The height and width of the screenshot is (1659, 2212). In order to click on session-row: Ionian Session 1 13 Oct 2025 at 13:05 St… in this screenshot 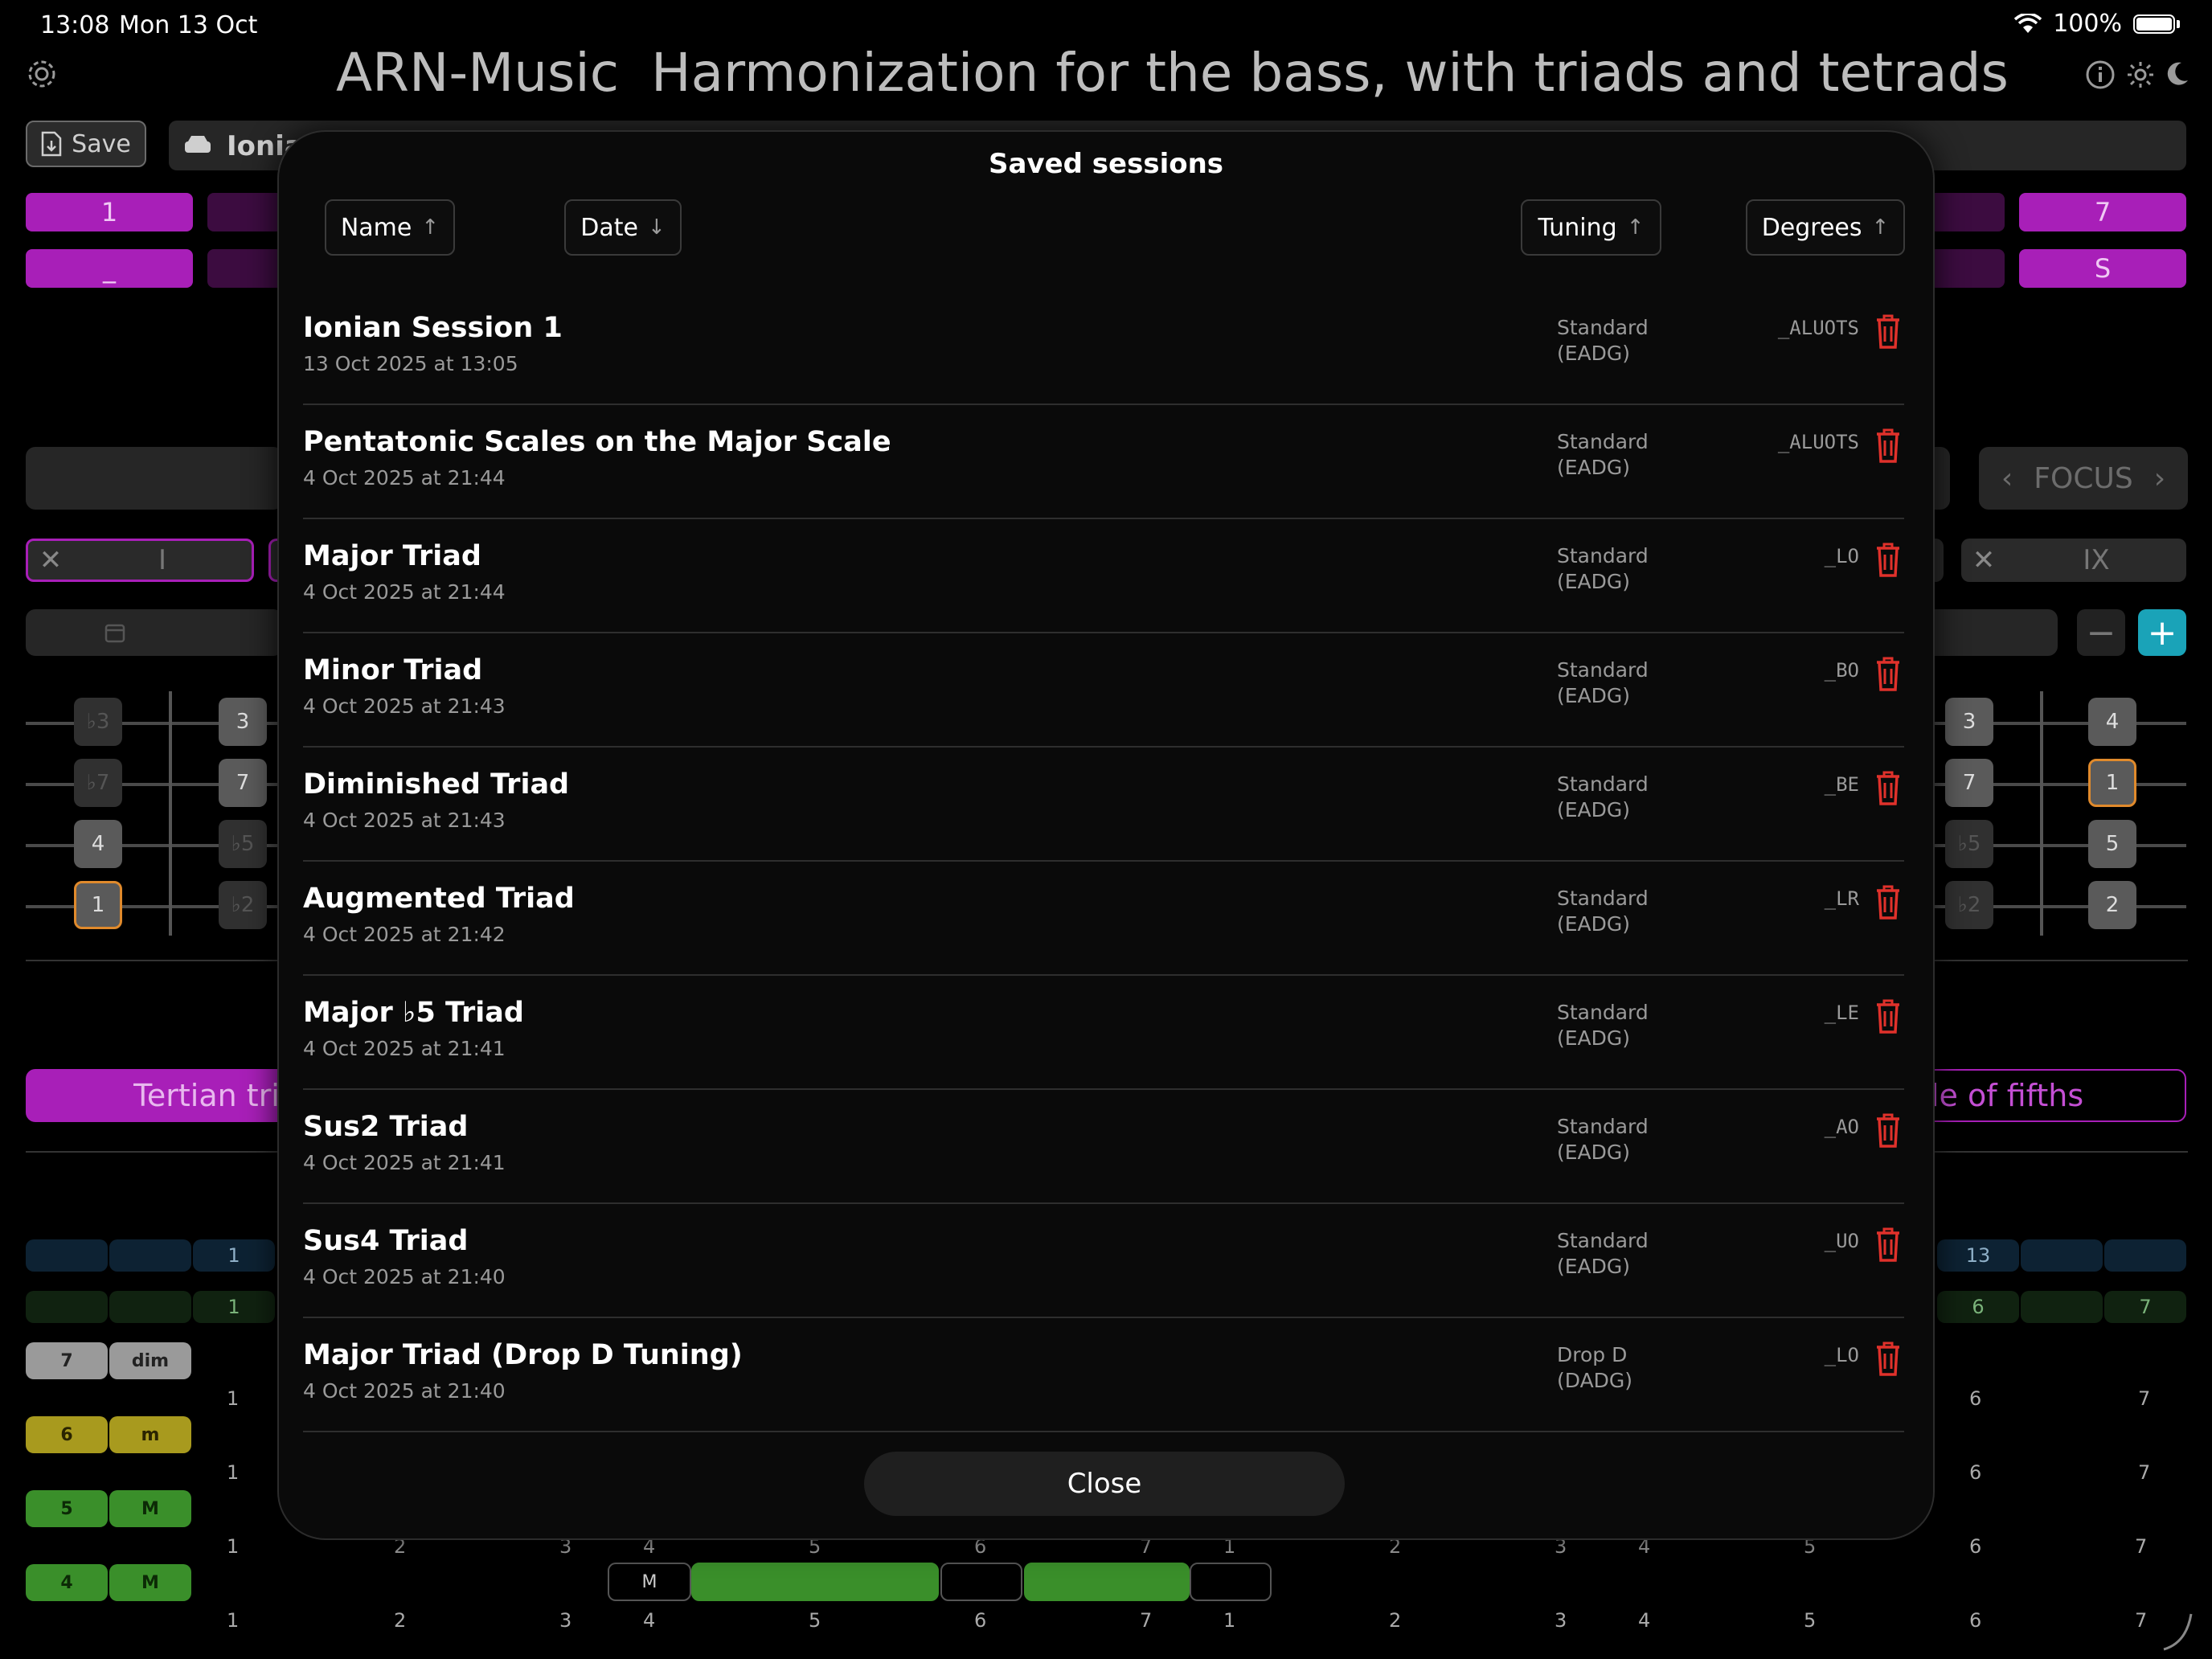, I will do `click(1103, 348)`.